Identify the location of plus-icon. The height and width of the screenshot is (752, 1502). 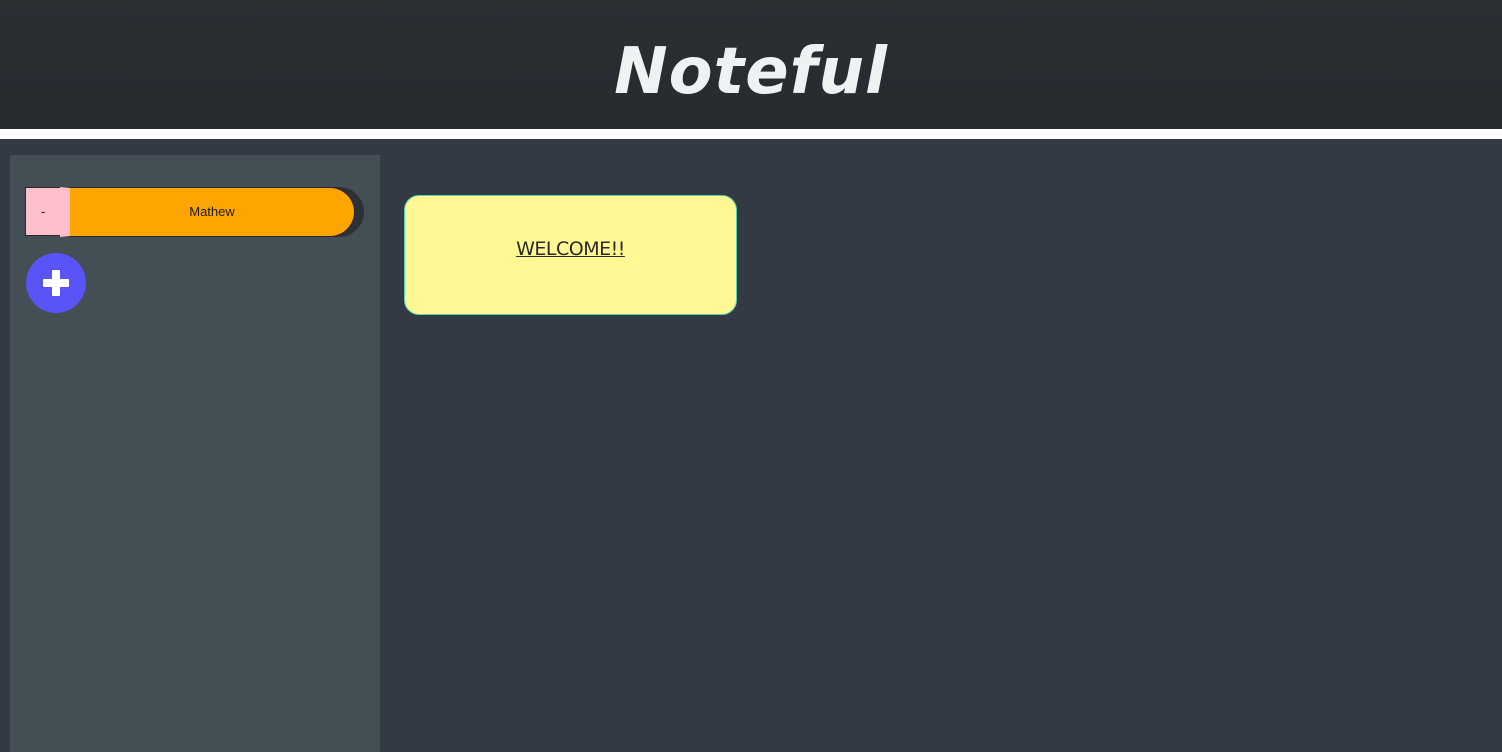
(56, 283).